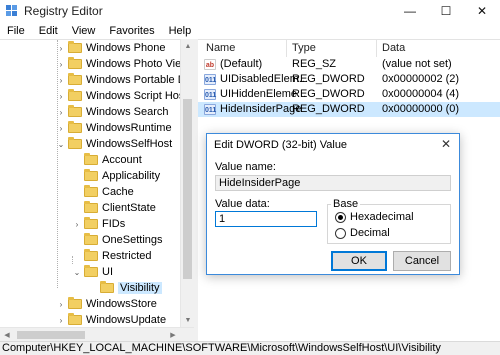  Describe the element at coordinates (340, 233) in the screenshot. I see `radio-unselected-icon` at that location.